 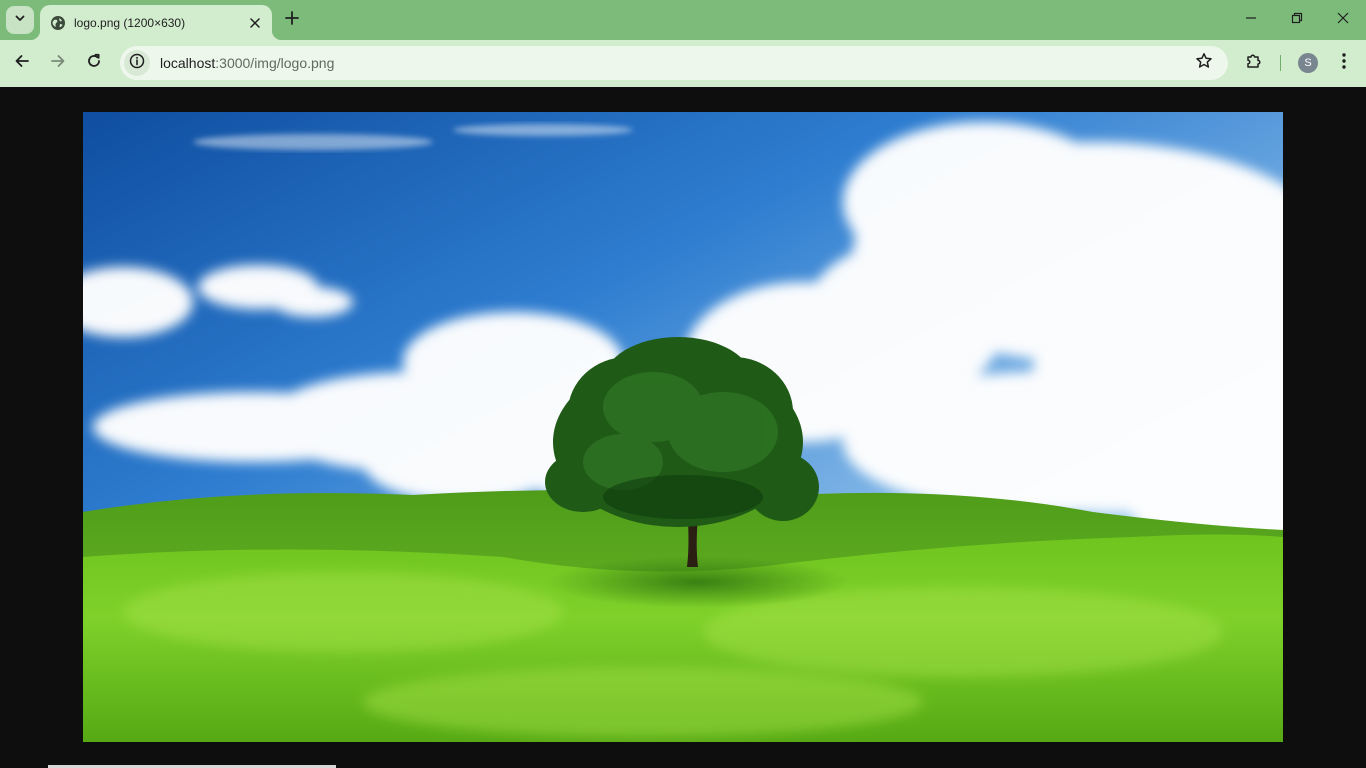 I want to click on plus-icon, so click(x=292, y=20).